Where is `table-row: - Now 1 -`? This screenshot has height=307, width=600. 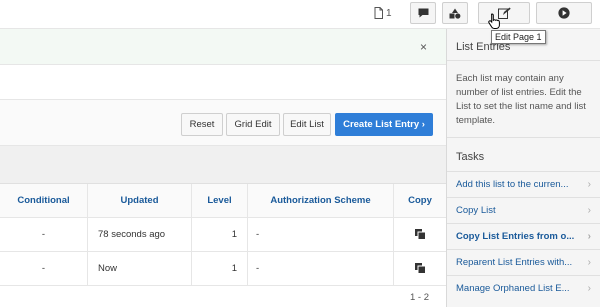
table-row: - Now 1 - is located at coordinates (223, 269).